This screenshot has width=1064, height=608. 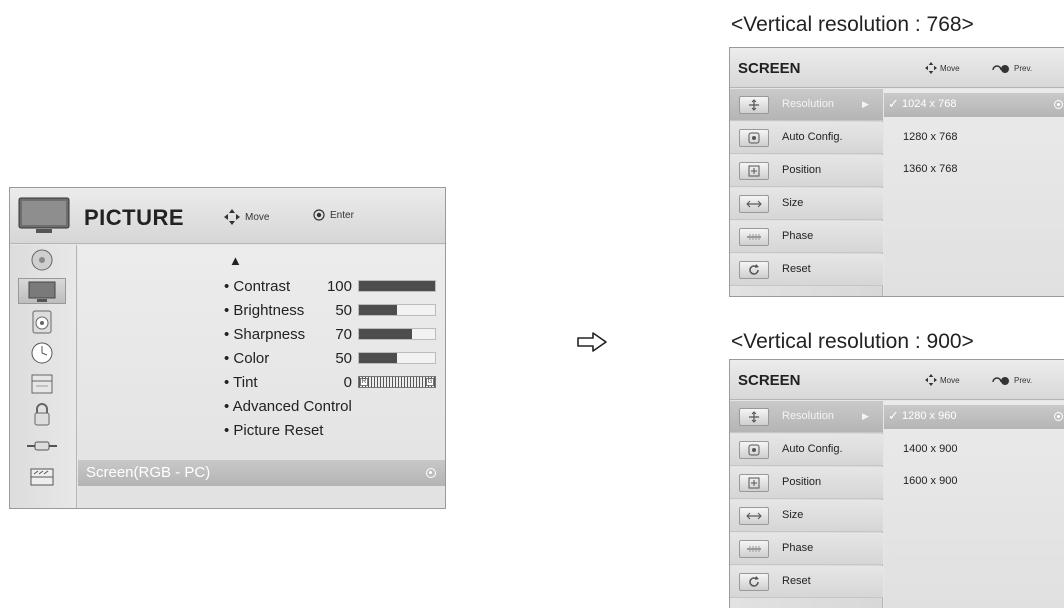 I want to click on position-icon, so click(x=754, y=483).